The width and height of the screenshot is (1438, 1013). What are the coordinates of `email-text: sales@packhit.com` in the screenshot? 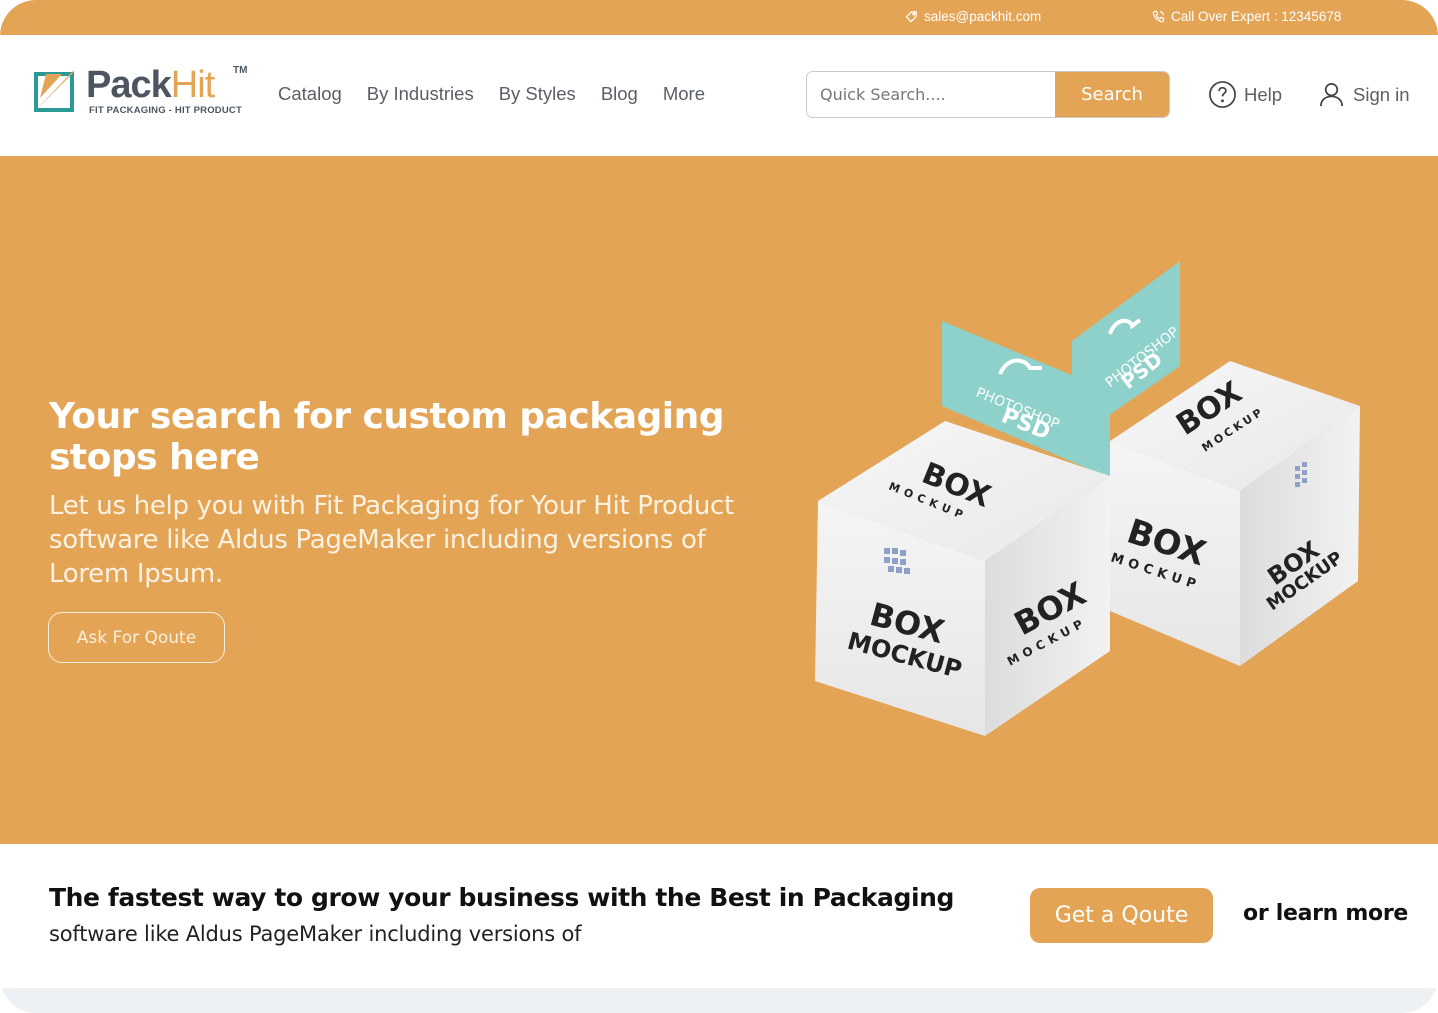 It's located at (983, 16).